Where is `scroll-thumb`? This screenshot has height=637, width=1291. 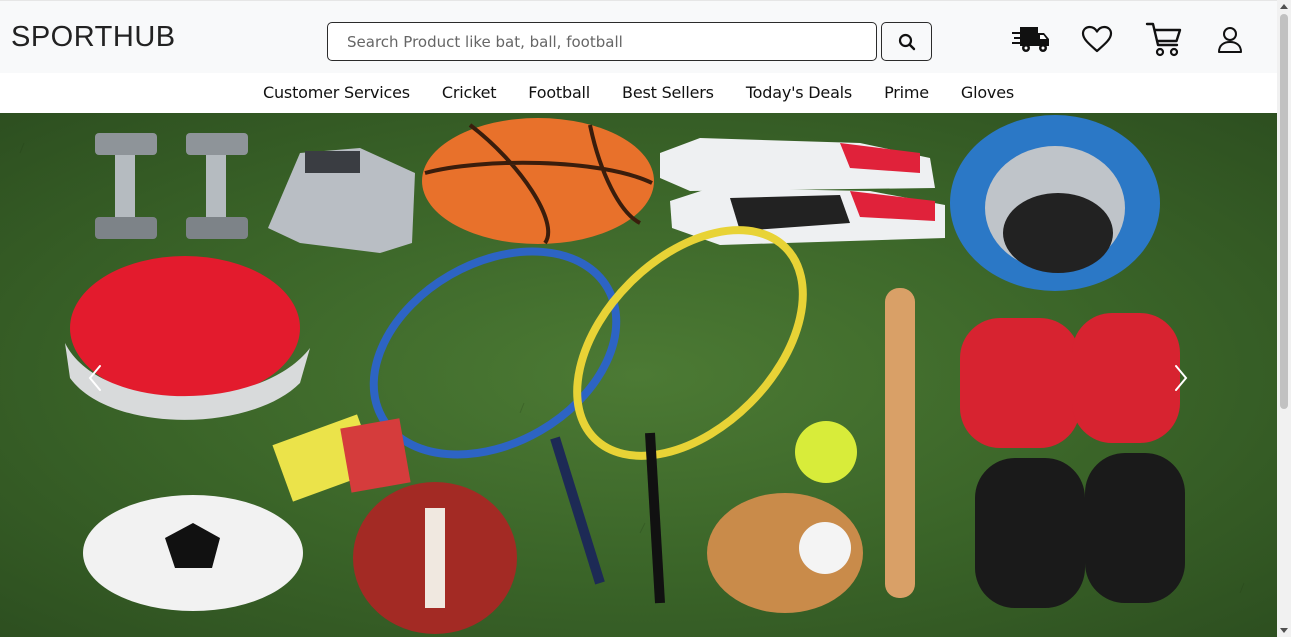 scroll-thumb is located at coordinates (1284, 211).